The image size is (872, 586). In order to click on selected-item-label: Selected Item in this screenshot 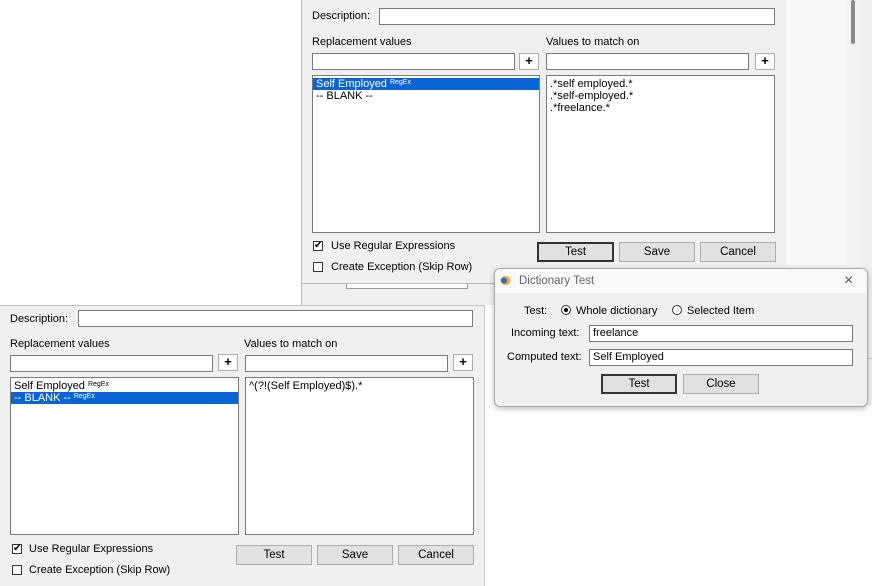, I will do `click(721, 311)`.